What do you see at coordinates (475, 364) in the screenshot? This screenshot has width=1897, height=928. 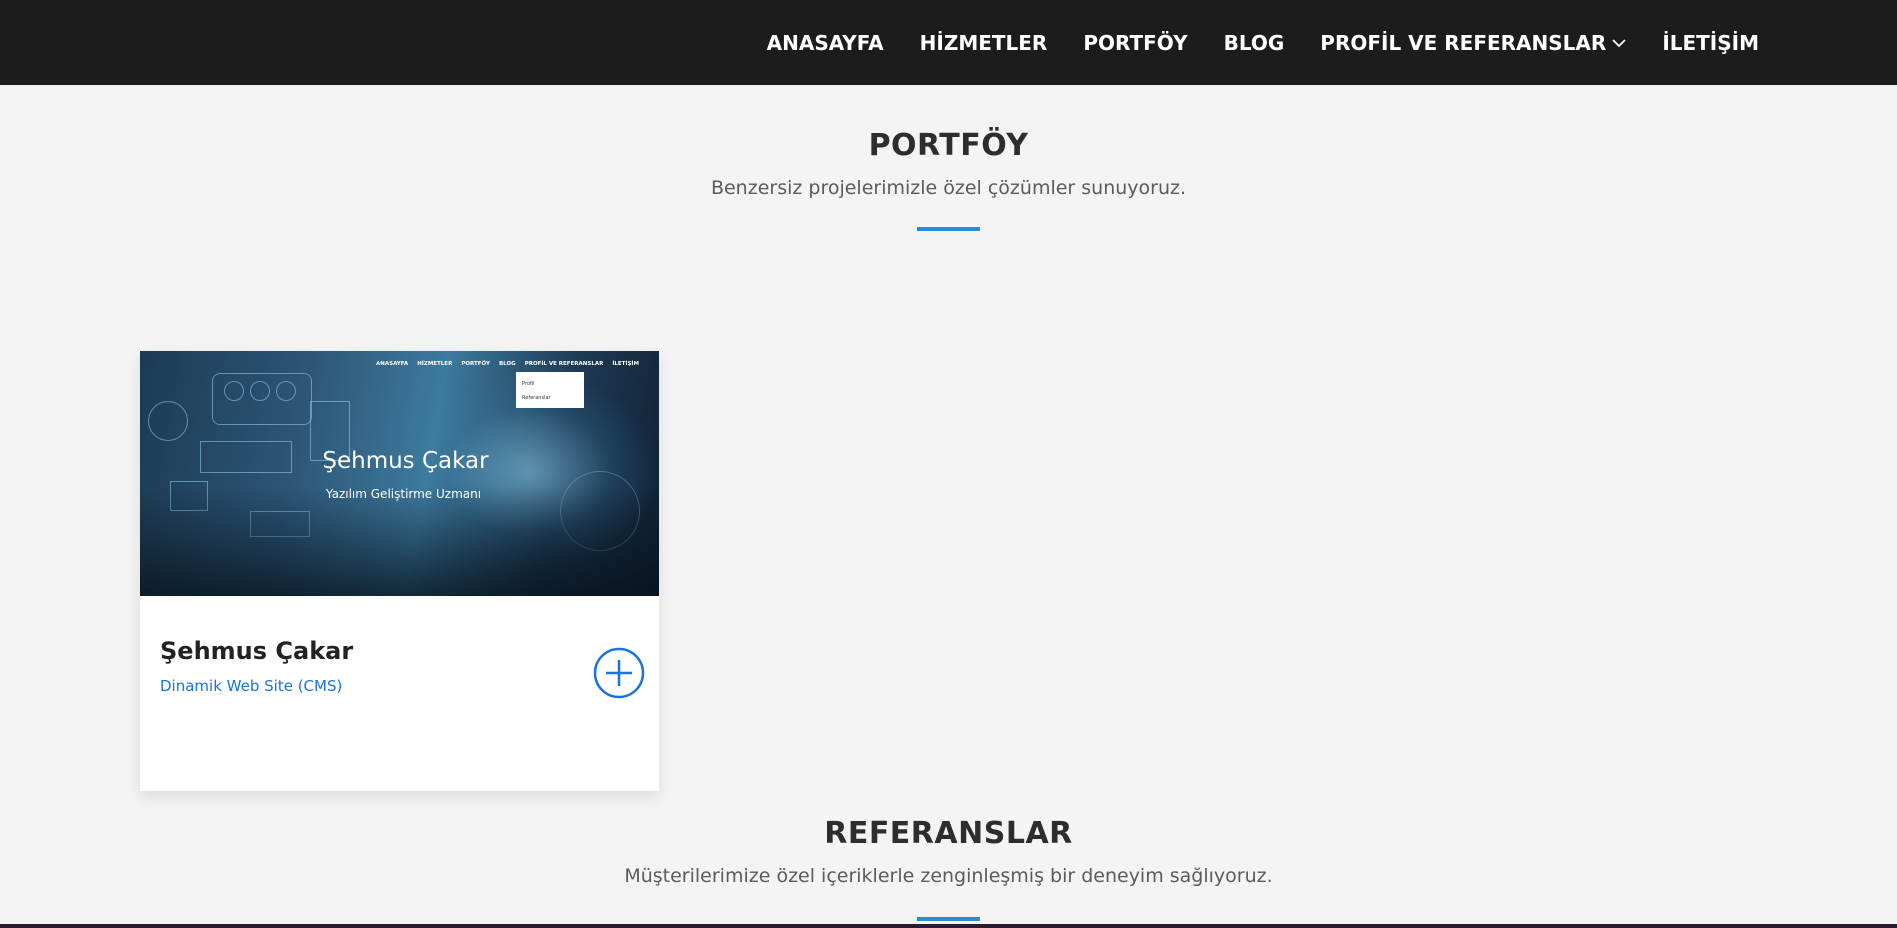 I see `mini-nav-item: PORTFÖY` at bounding box center [475, 364].